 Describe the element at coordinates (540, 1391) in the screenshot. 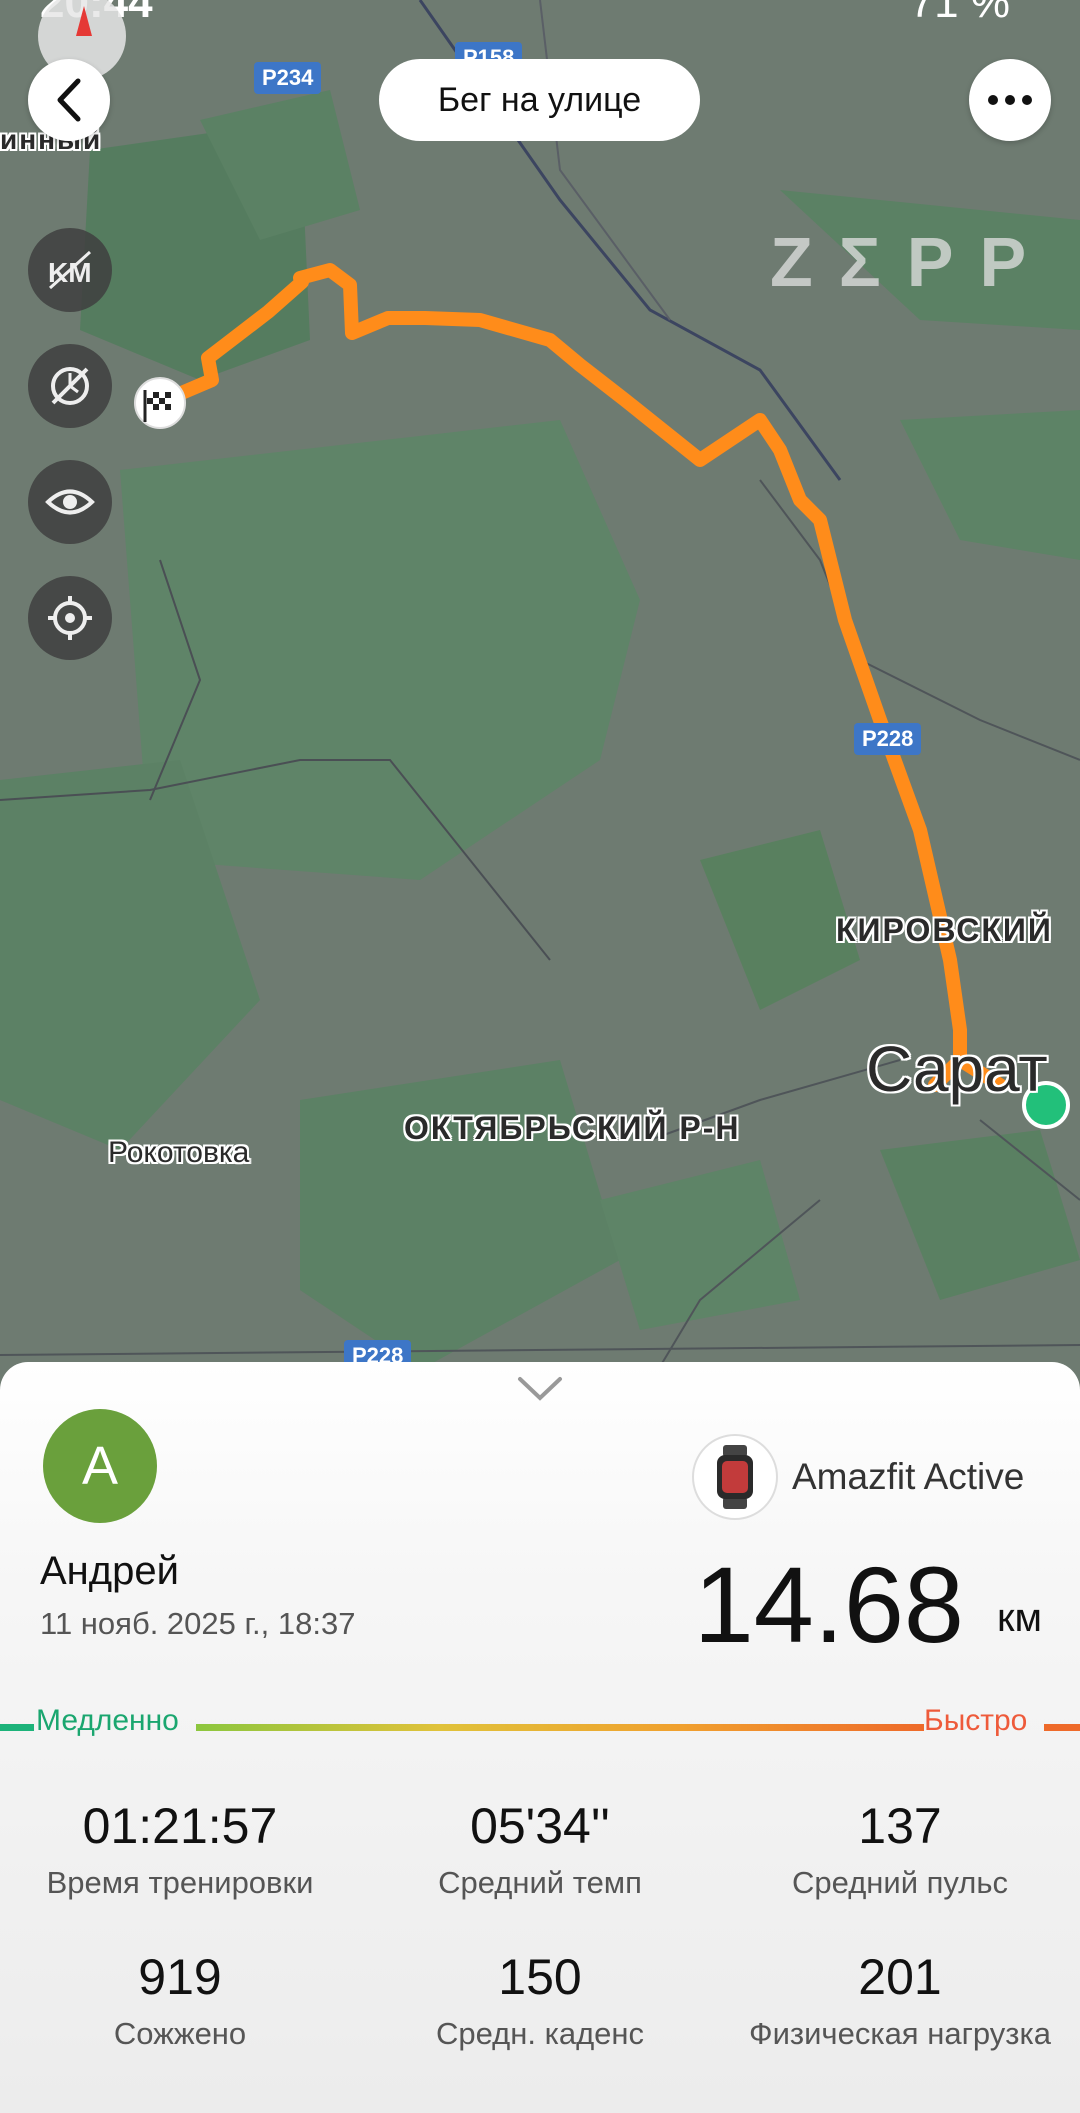

I see `collapse-chevron-icon` at that location.